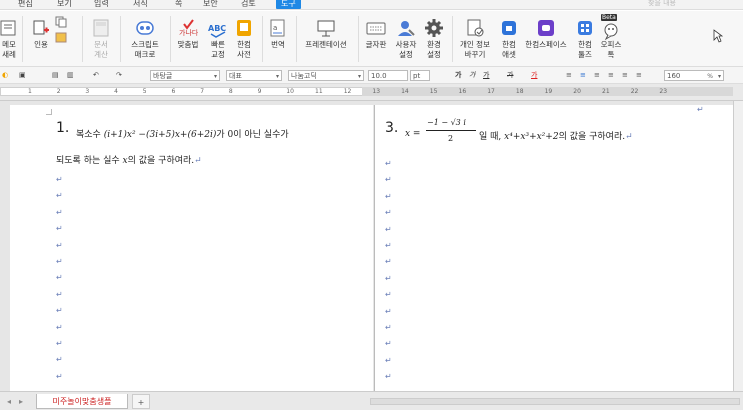 Image resolution: width=743 pixels, height=410 pixels. What do you see at coordinates (458, 75) in the screenshot?
I see `bold-button: 가` at bounding box center [458, 75].